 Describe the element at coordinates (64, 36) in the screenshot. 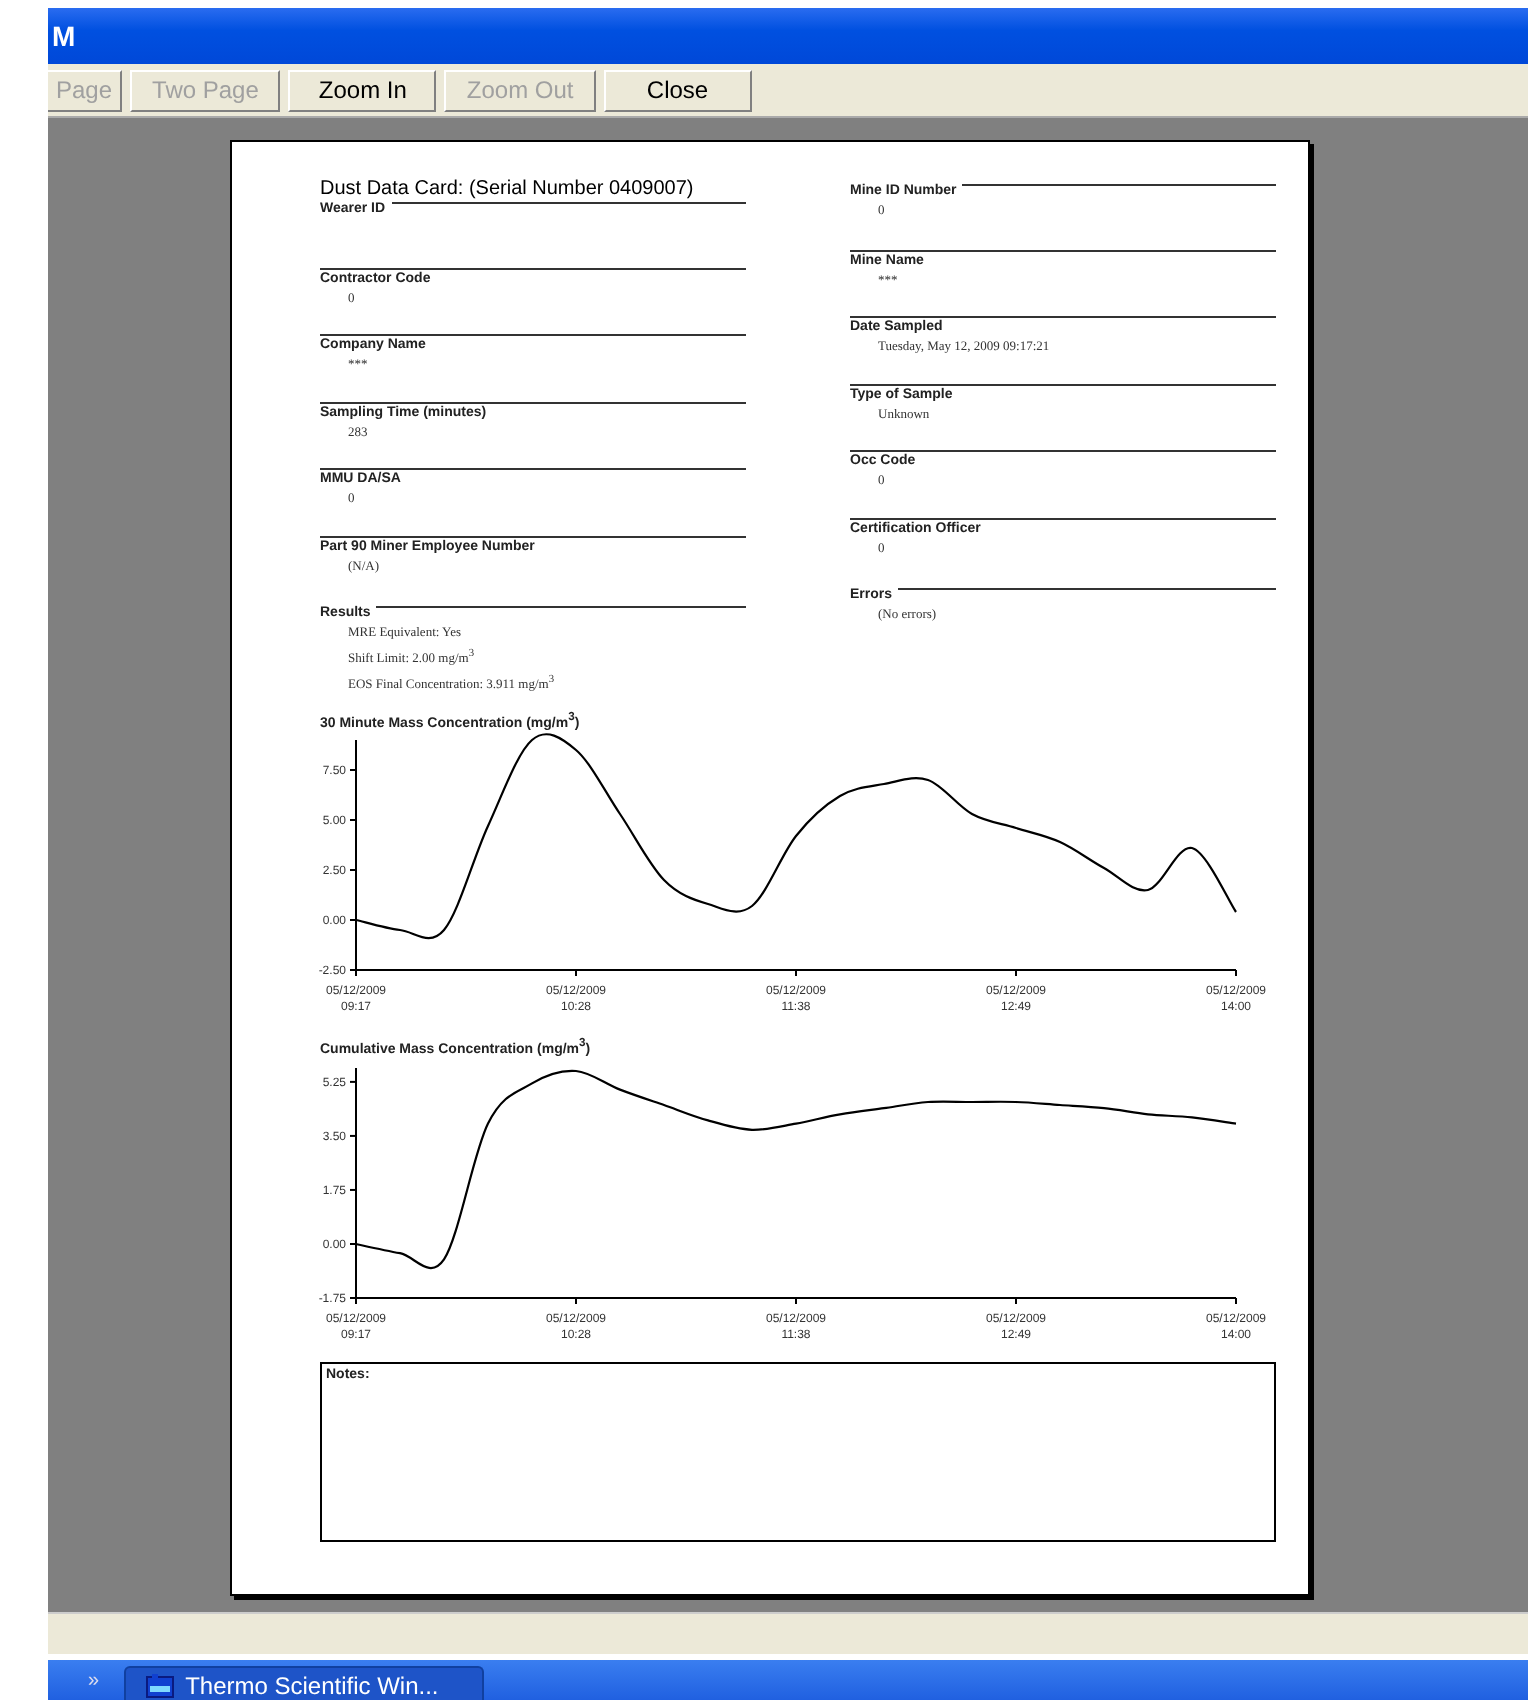

I see `window-title: M` at that location.